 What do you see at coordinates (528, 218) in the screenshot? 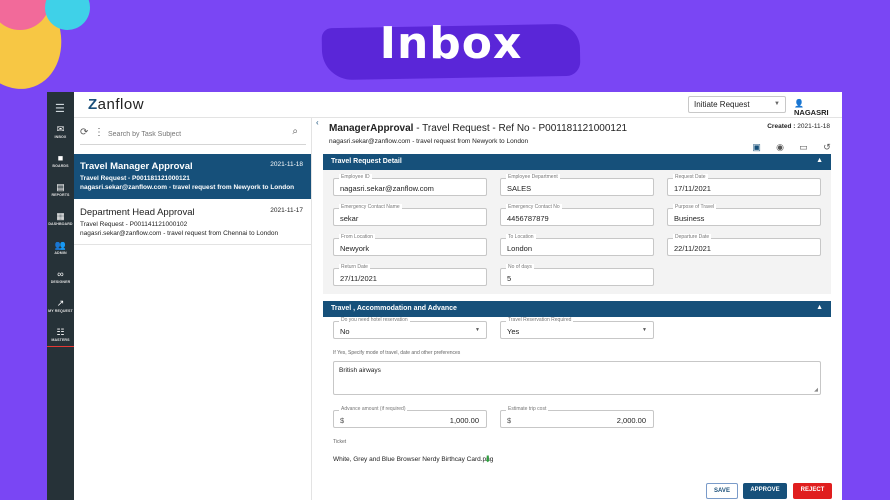
I see `field-value: 4456787879` at bounding box center [528, 218].